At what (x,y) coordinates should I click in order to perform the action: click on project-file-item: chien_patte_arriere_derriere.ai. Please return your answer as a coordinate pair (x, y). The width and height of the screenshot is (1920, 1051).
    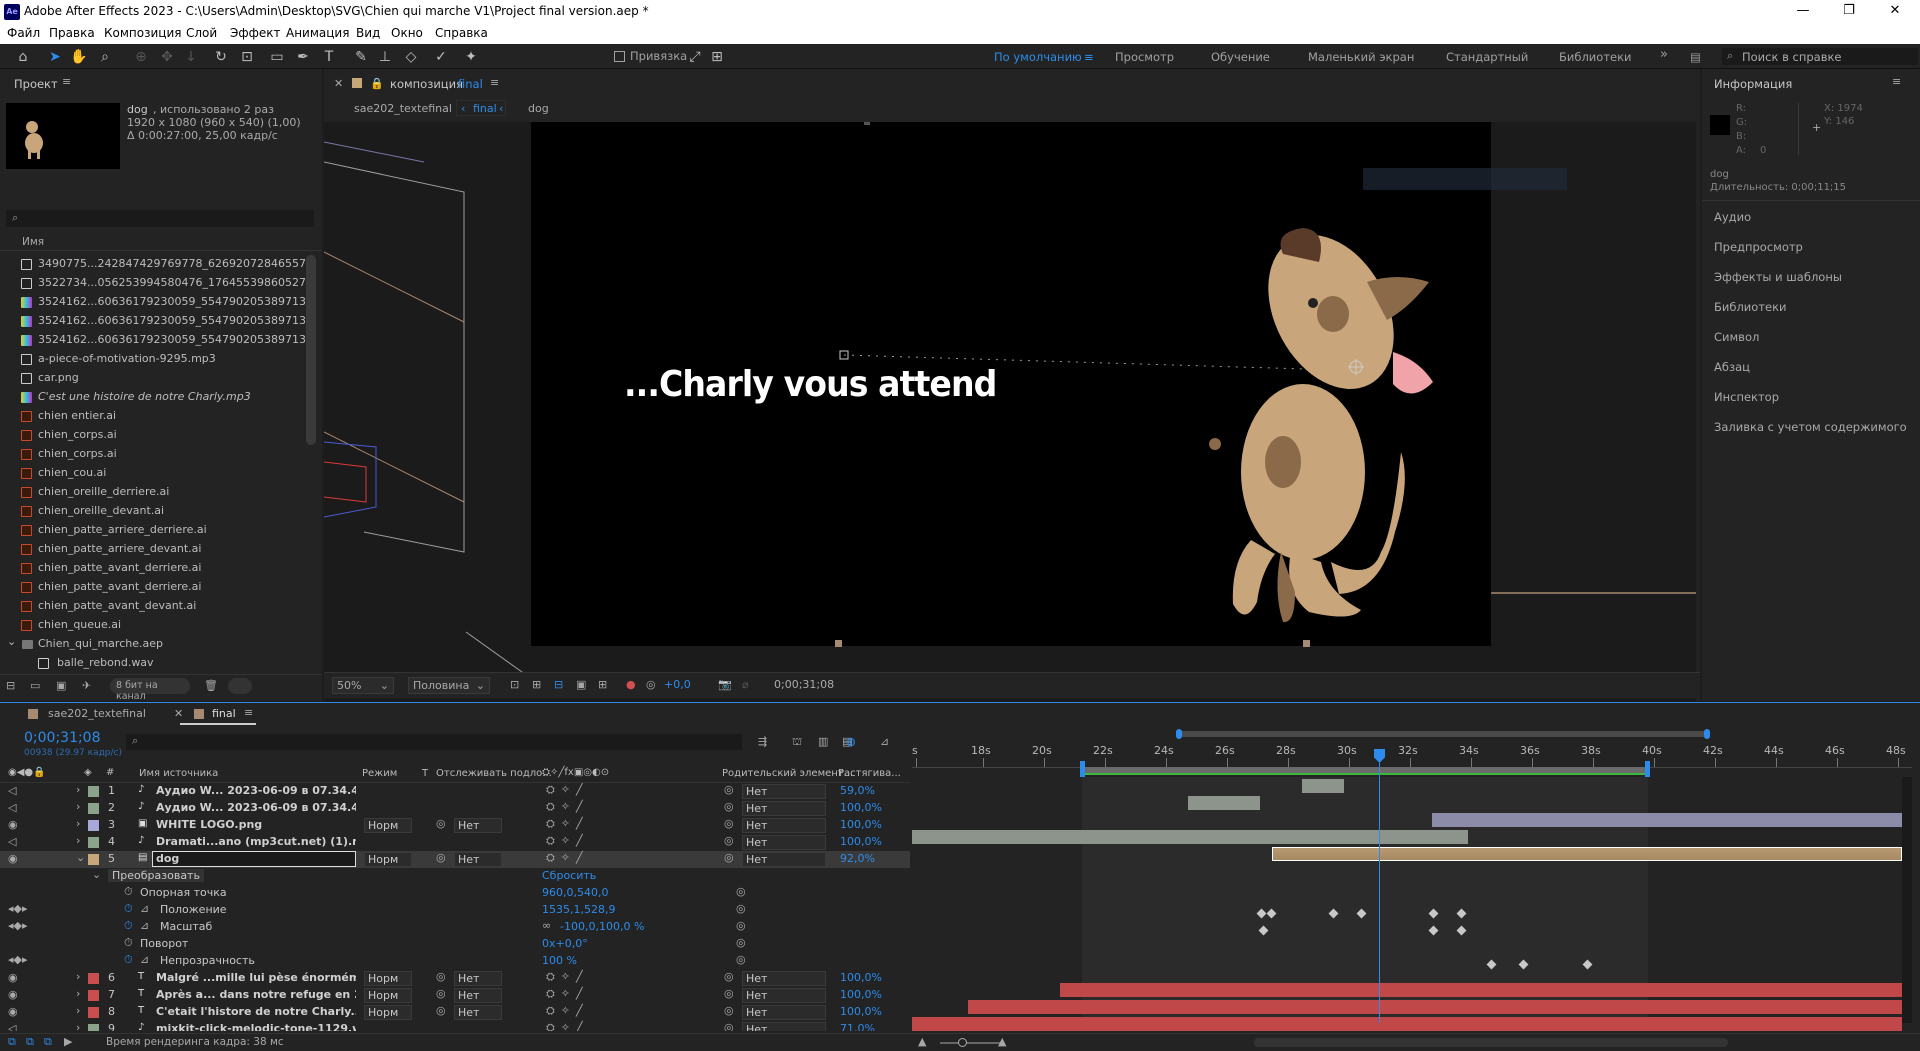
    Looking at the image, I should click on (152, 530).